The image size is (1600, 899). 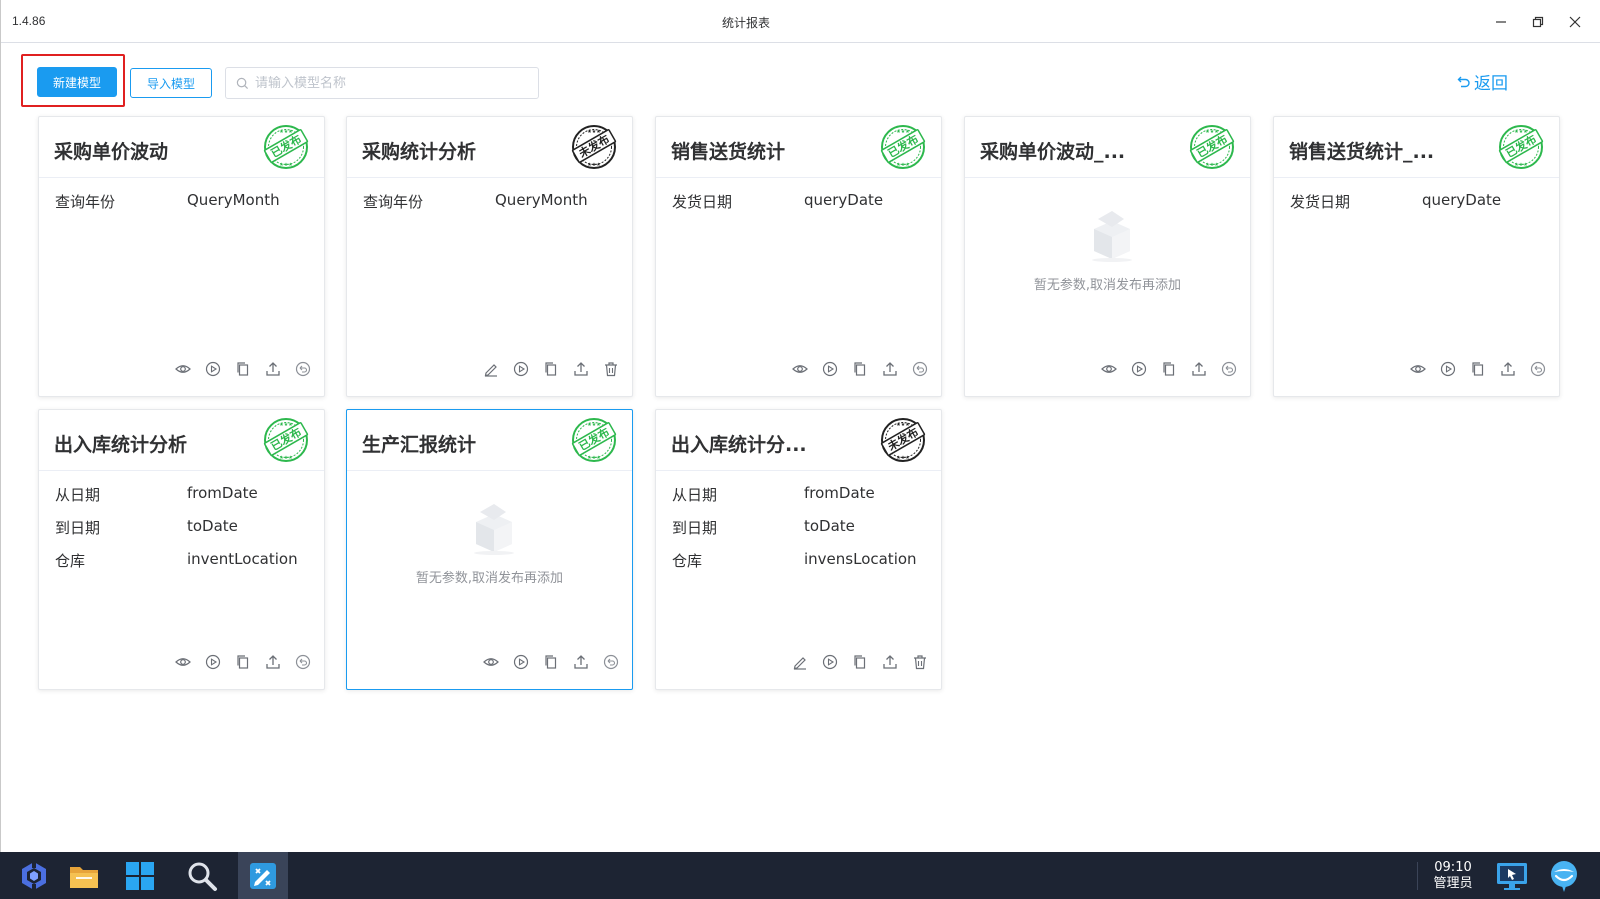 I want to click on card-header: 销售送货统计_... 已发布 ★★★ ★★★, so click(x=1416, y=147).